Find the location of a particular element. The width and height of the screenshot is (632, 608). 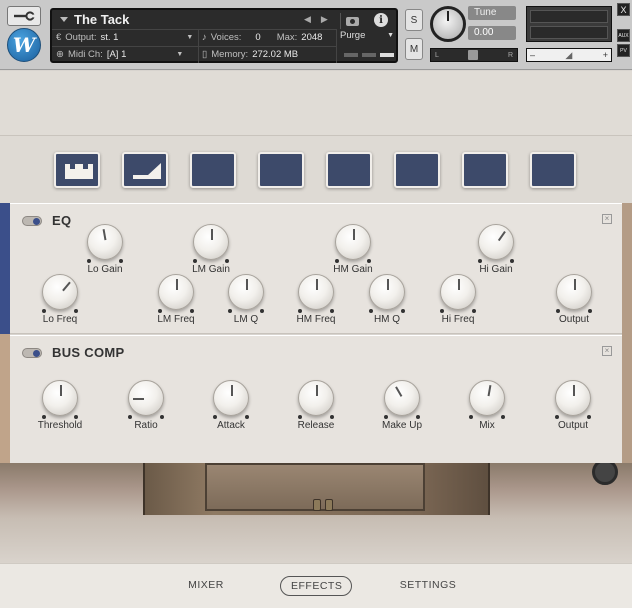

eq-hm-freq-label: HM Freq is located at coordinates (316, 319).